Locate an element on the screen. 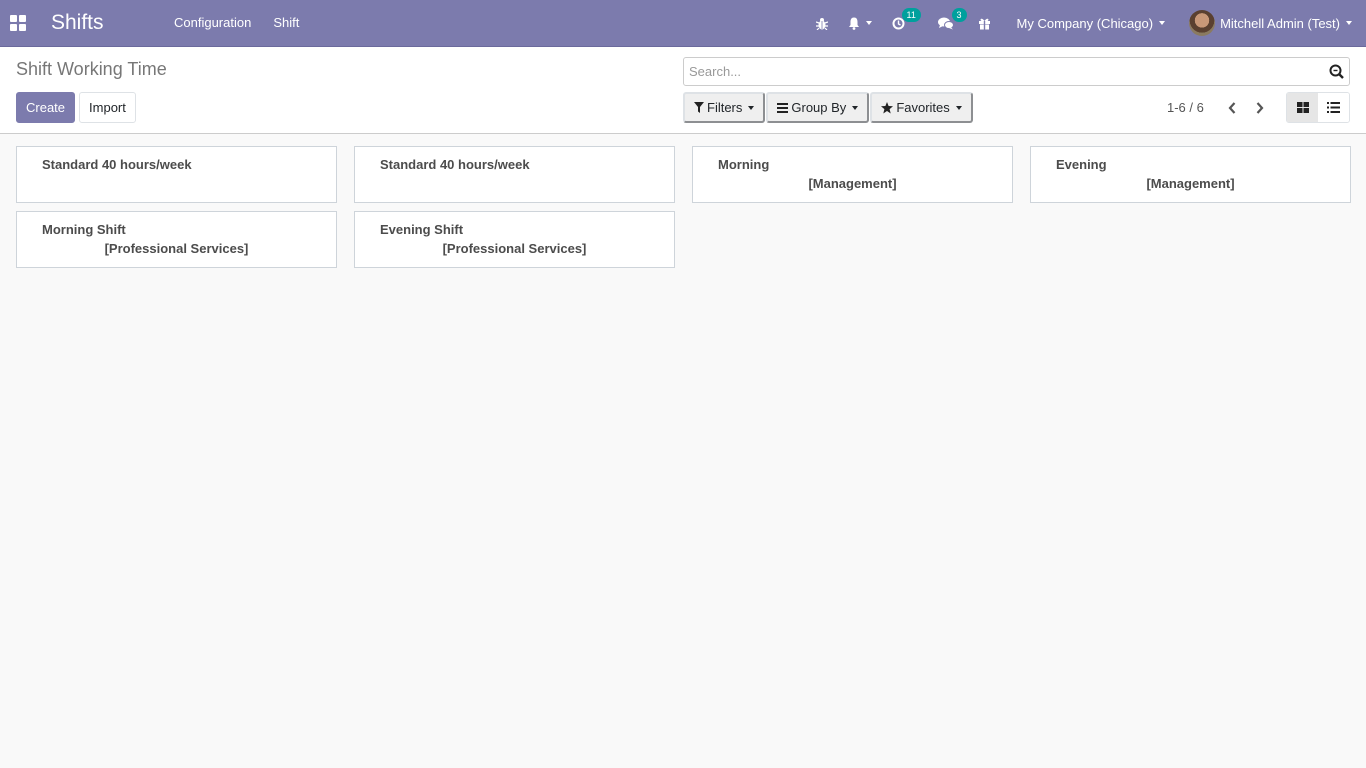  star-icon is located at coordinates (887, 107).